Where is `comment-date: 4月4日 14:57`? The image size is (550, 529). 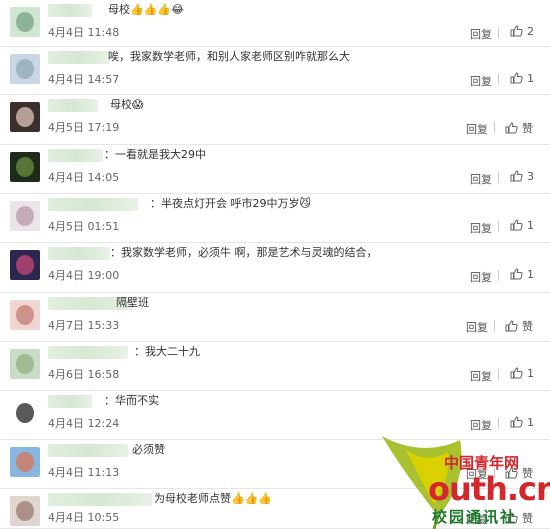
comment-date: 4月4日 14:57 is located at coordinates (84, 79).